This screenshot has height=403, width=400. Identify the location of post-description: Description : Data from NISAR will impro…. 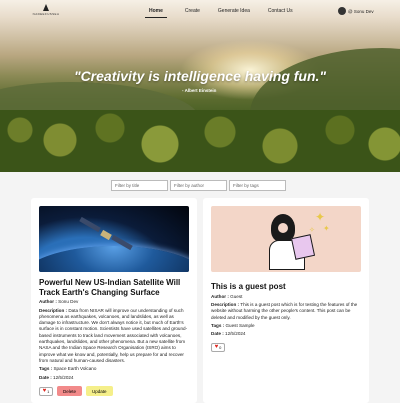
(114, 336).